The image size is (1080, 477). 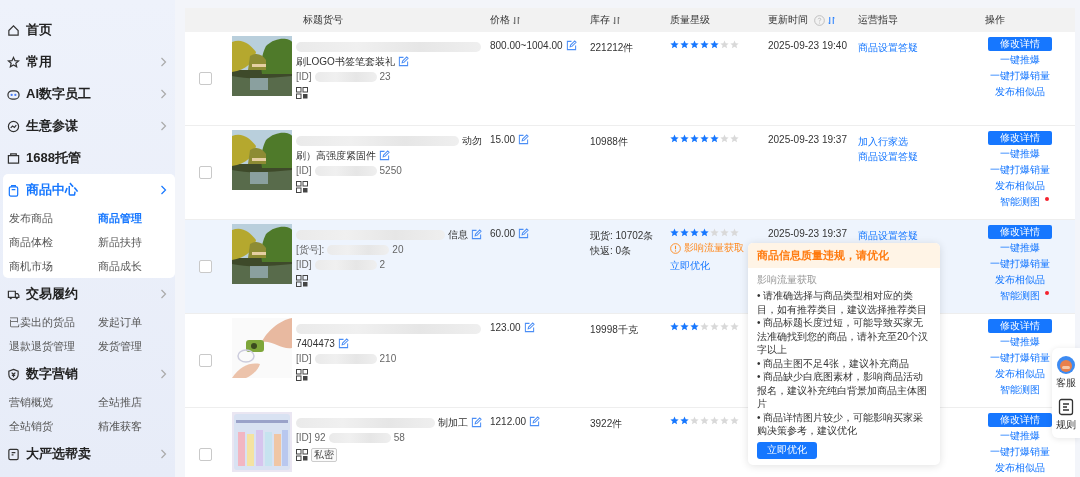 I want to click on sidebar-subitem: 商机市场, so click(x=31, y=266).